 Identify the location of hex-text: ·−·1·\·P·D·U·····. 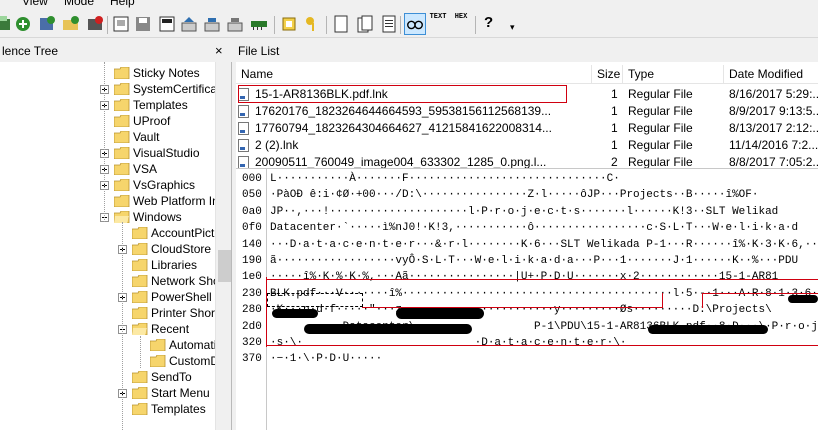
(326, 359).